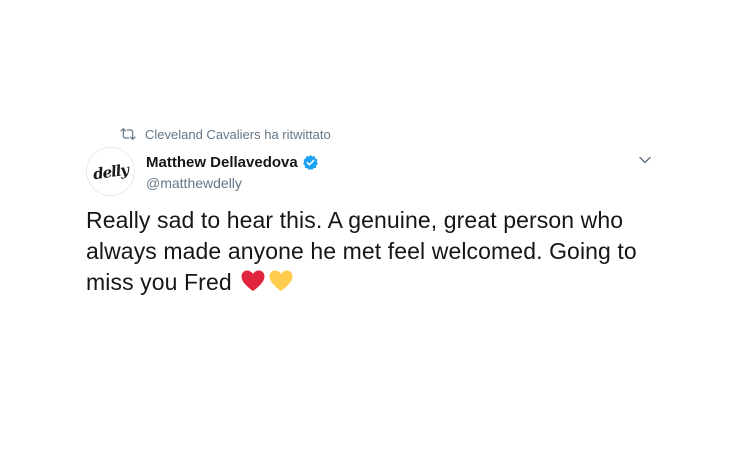 This screenshot has height=462, width=738. I want to click on chevron-down-icon, so click(645, 160).